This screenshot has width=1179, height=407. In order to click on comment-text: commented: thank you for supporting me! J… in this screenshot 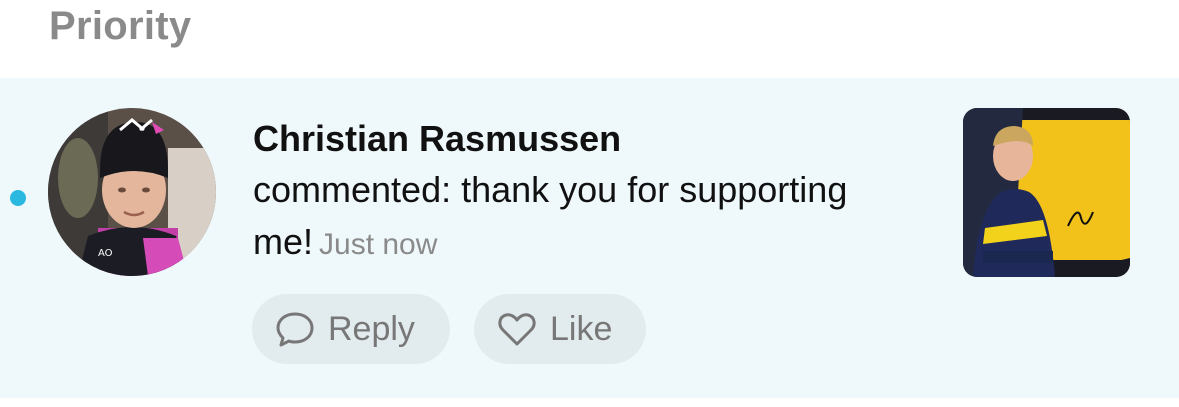, I will do `click(563, 217)`.